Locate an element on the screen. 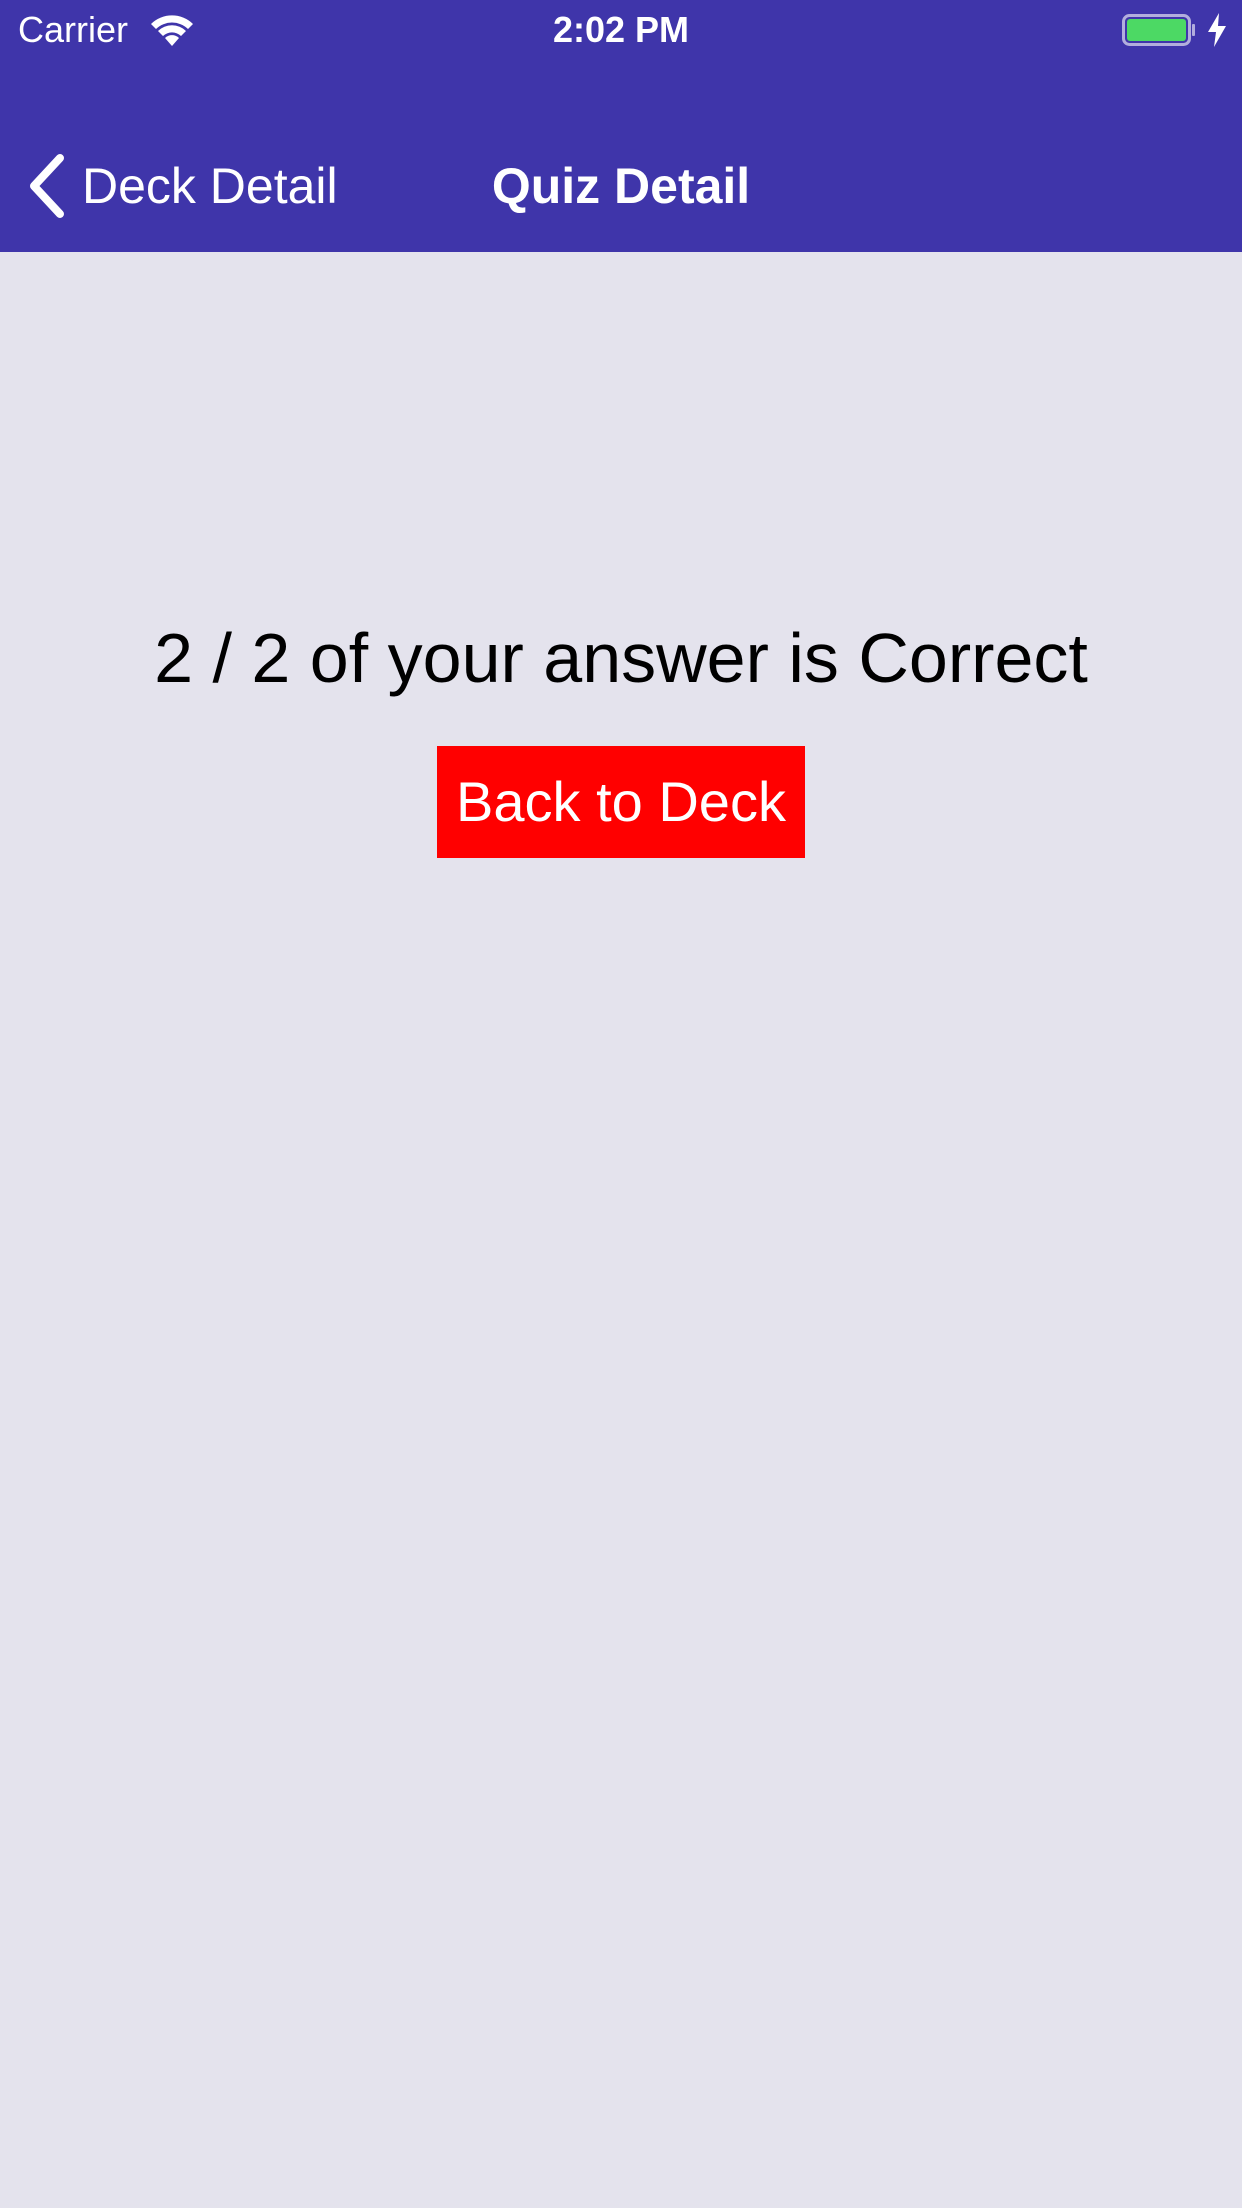 This screenshot has height=2208, width=1242. status-time: 2:02 PM is located at coordinates (621, 29).